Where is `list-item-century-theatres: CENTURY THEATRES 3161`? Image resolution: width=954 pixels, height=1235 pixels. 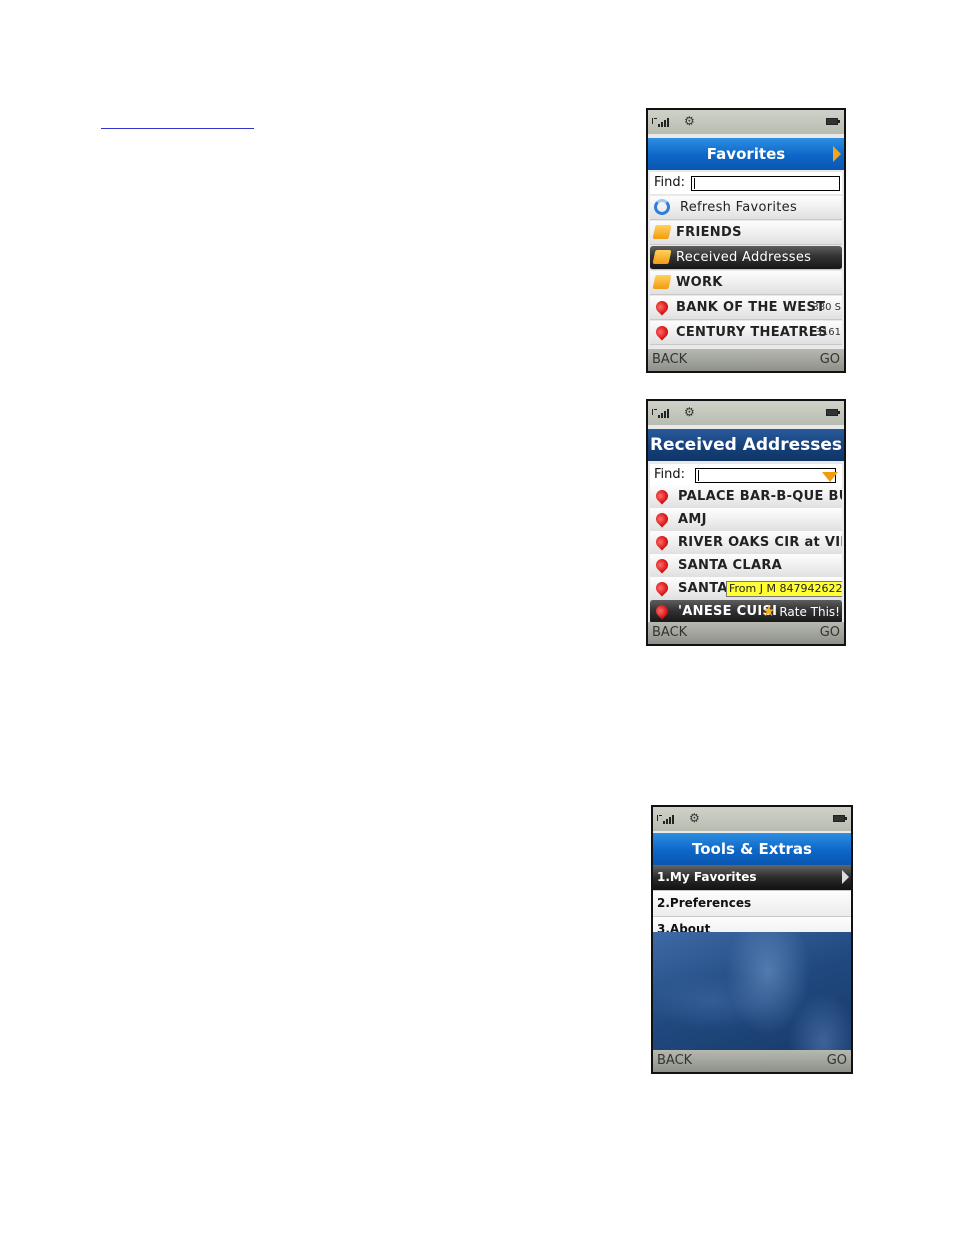
list-item-century-theatres: CENTURY THEATRES 3161 is located at coordinates (746, 333).